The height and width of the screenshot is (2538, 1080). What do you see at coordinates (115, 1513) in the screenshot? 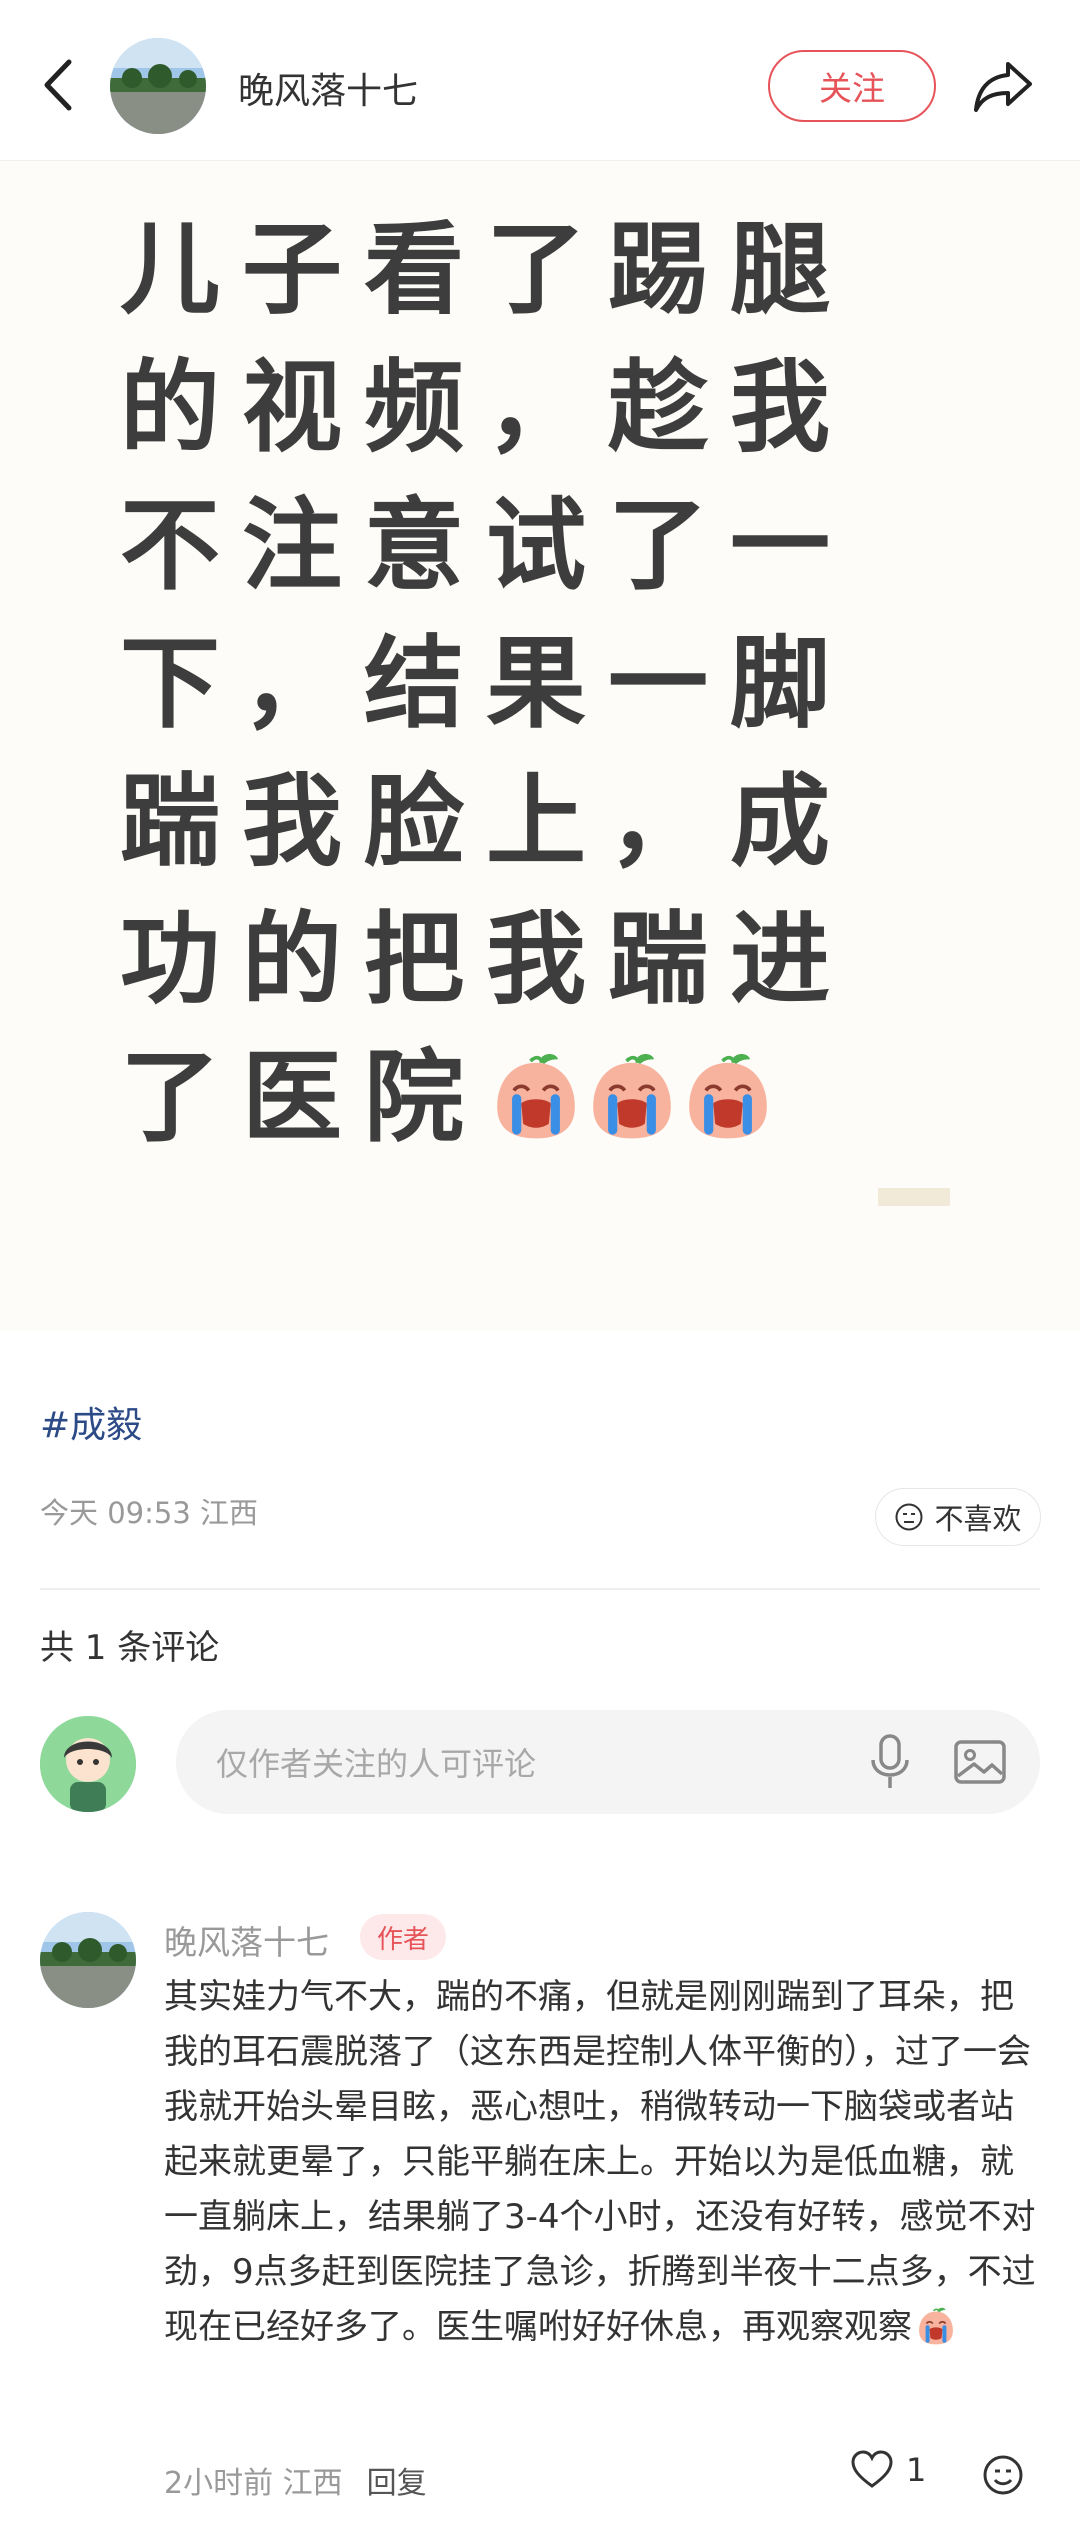
I see `post-time: 今天 09:53` at bounding box center [115, 1513].